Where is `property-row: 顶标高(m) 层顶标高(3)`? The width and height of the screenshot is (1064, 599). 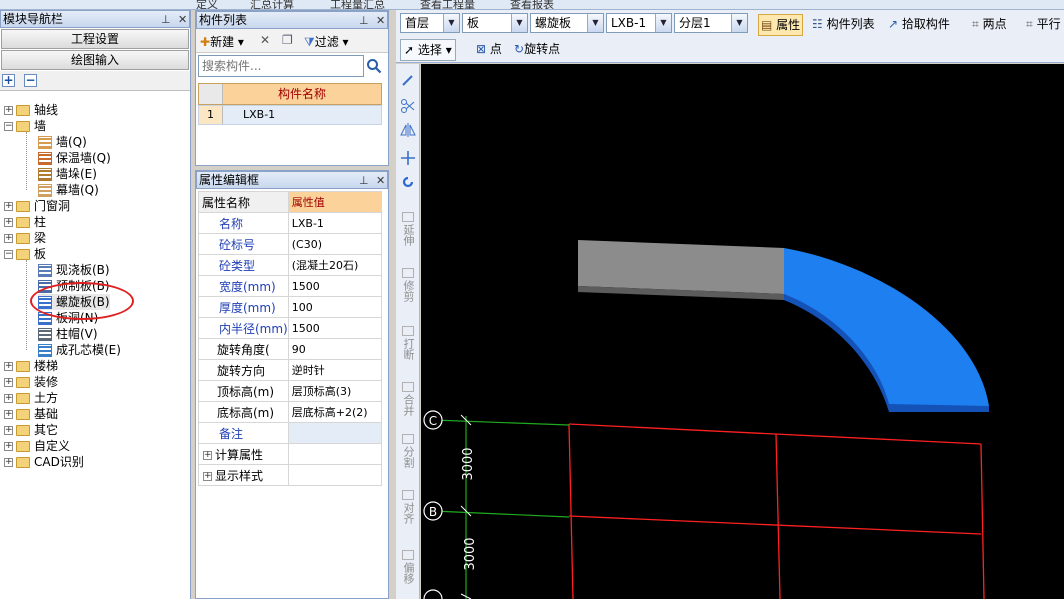 property-row: 顶标高(m) 层顶标高(3) is located at coordinates (290, 391).